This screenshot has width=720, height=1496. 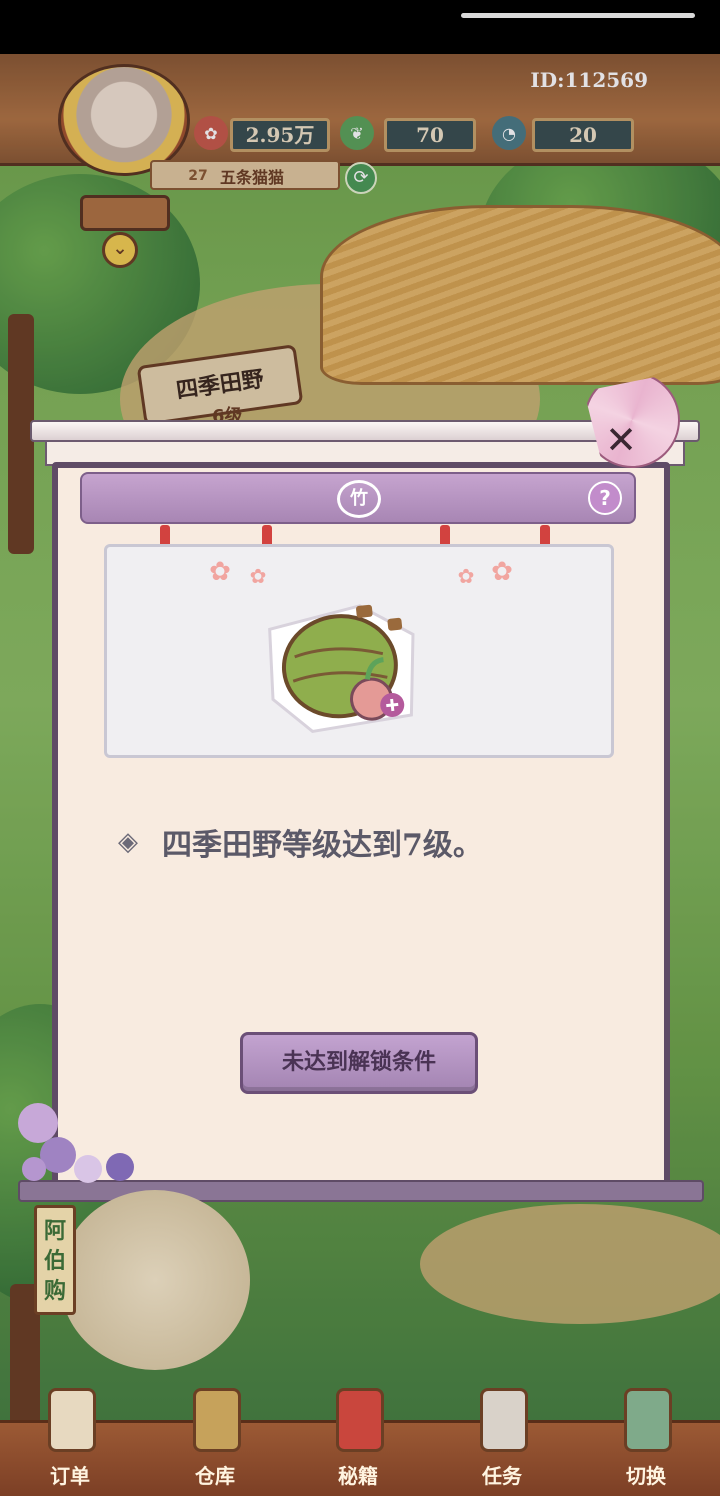 What do you see at coordinates (621, 440) in the screenshot?
I see `close-button: ✕` at bounding box center [621, 440].